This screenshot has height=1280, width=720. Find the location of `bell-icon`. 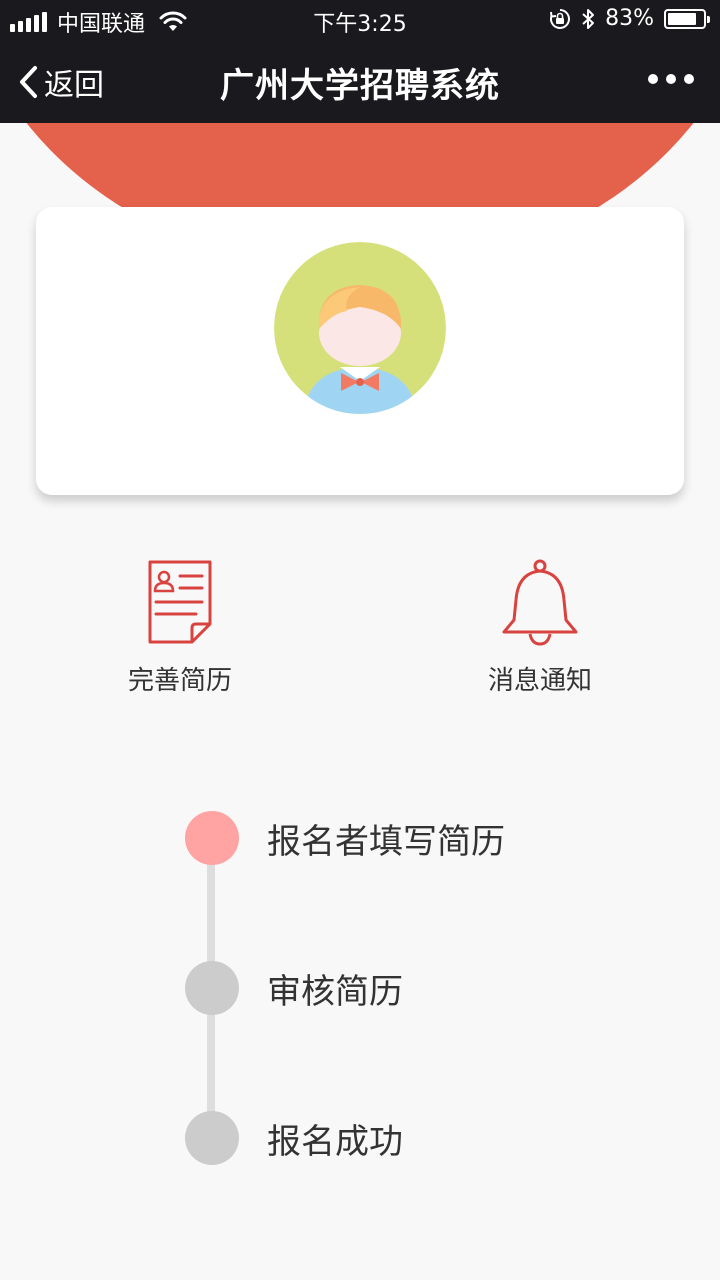

bell-icon is located at coordinates (540, 602).